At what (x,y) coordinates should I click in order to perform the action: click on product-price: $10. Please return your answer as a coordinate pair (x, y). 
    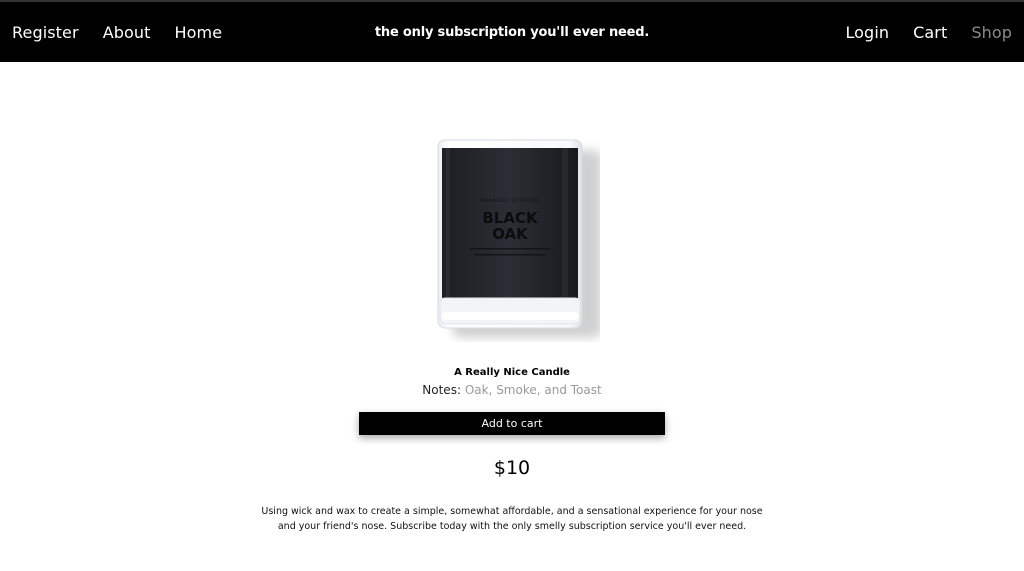
    Looking at the image, I should click on (512, 468).